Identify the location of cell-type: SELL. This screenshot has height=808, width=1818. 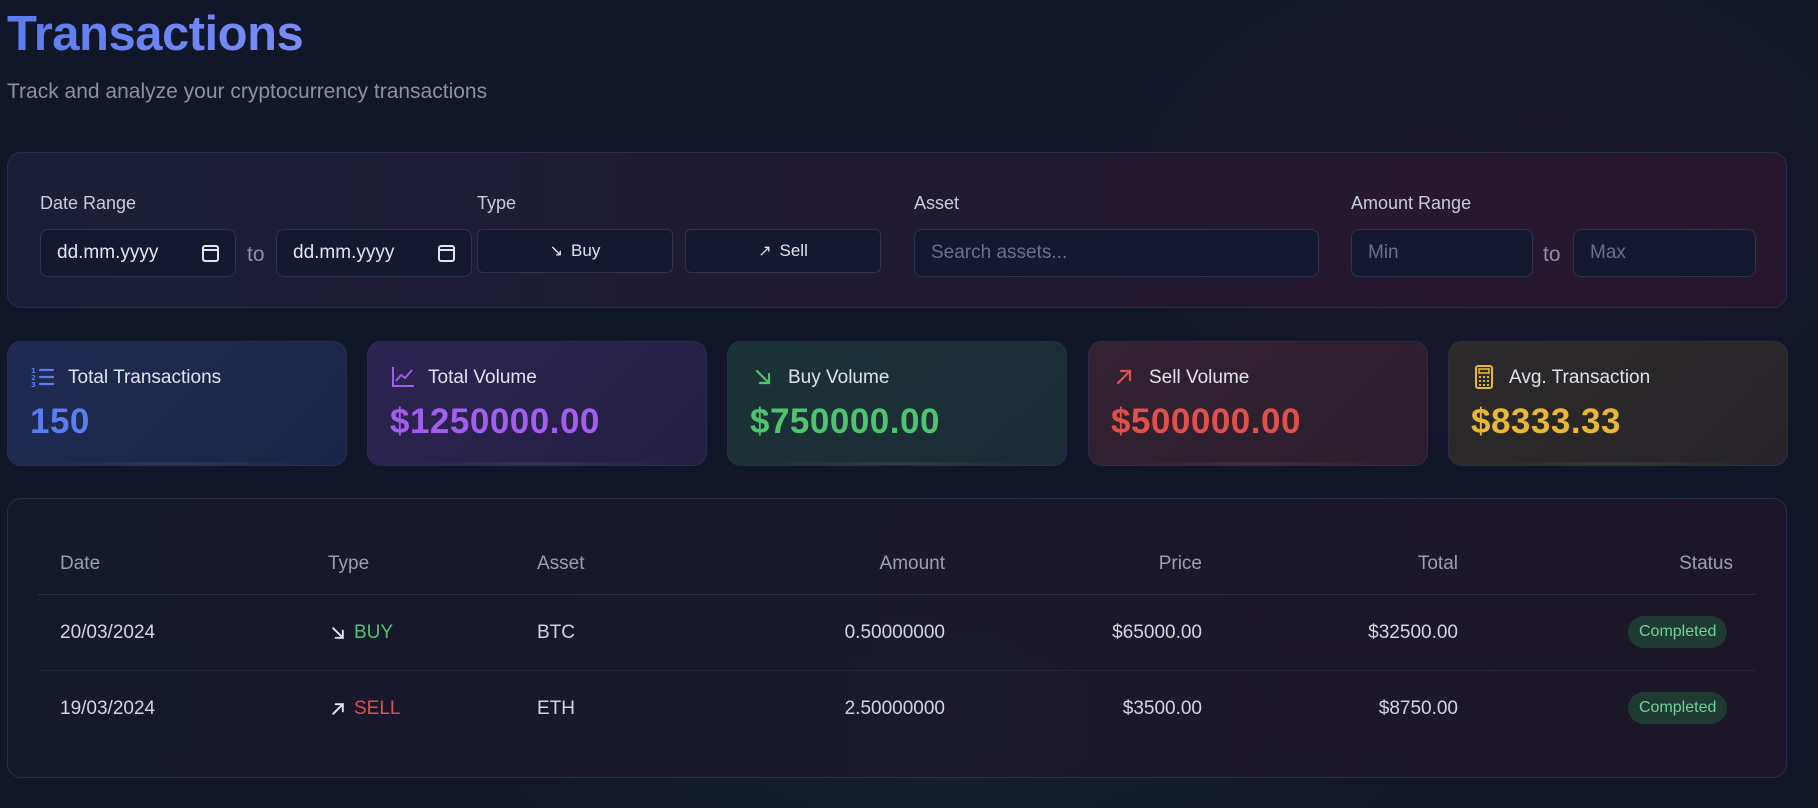
(365, 709).